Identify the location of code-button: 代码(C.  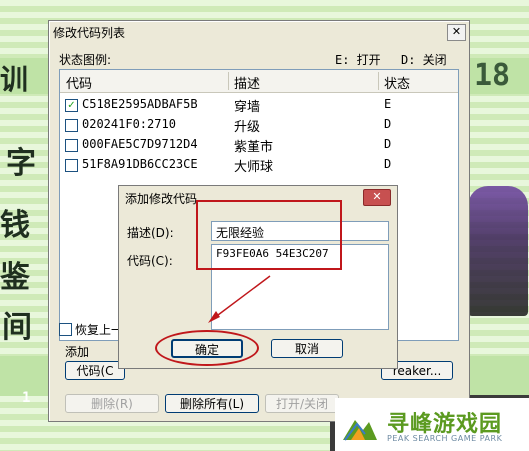
(95, 370).